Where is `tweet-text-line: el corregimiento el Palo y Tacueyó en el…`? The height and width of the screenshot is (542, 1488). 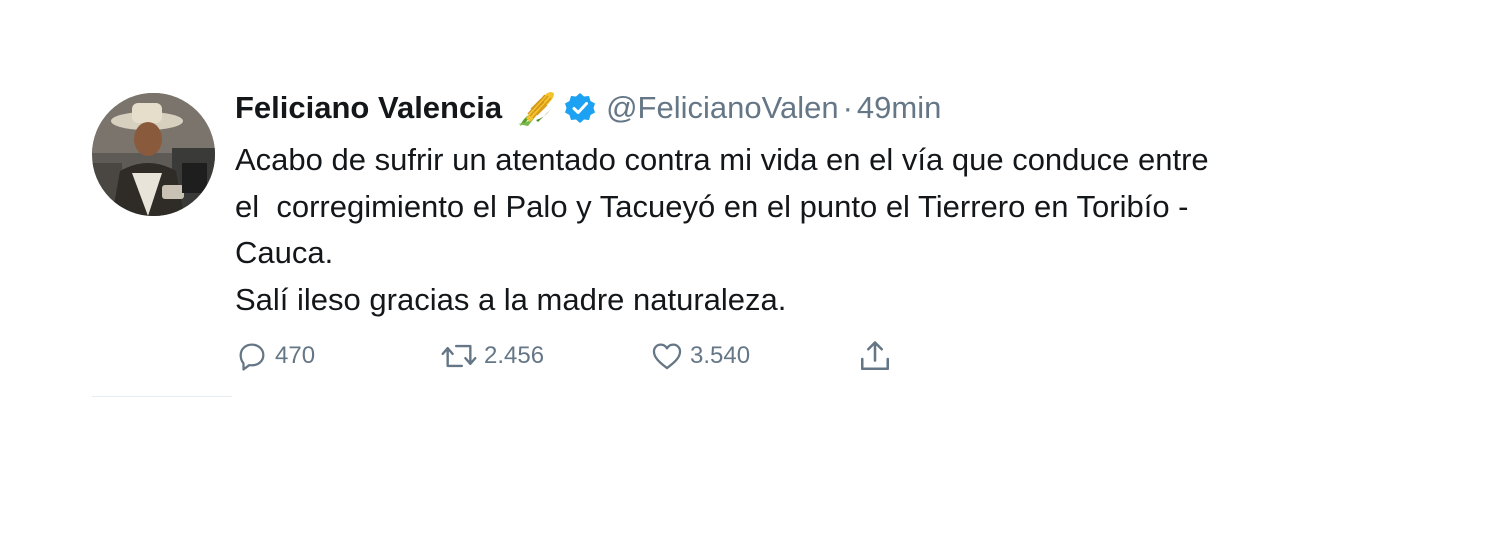 tweet-text-line: el corregimiento el Palo y Tacueyó en el… is located at coordinates (712, 206).